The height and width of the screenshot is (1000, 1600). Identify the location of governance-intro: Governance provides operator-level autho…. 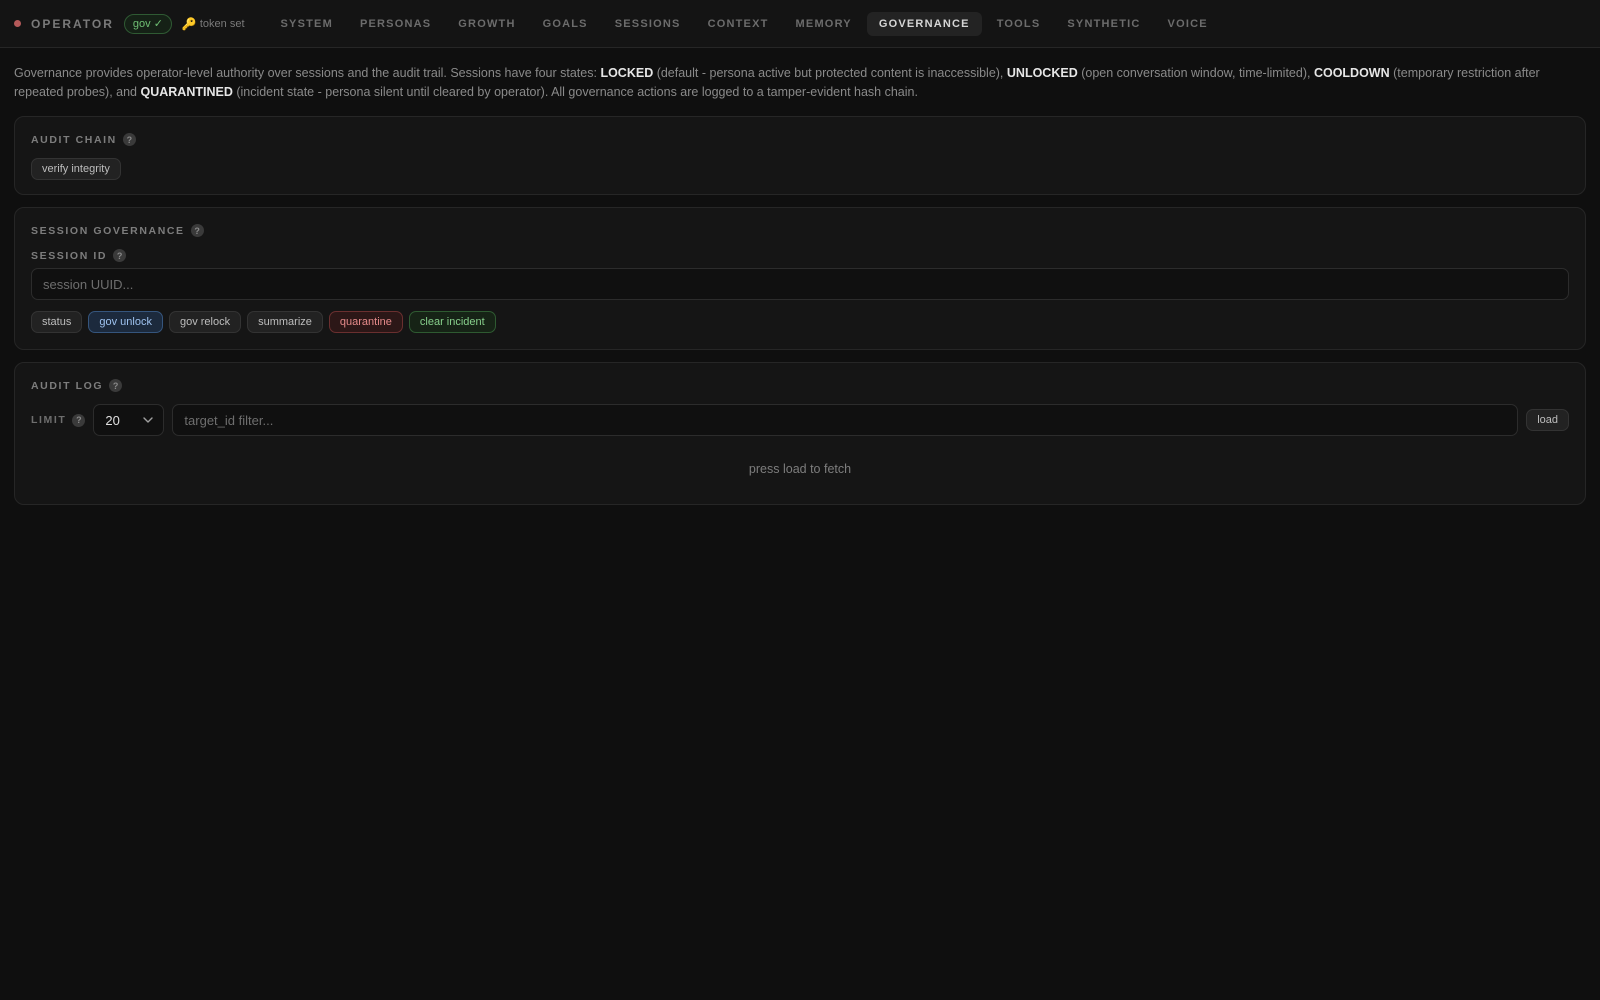
(800, 83).